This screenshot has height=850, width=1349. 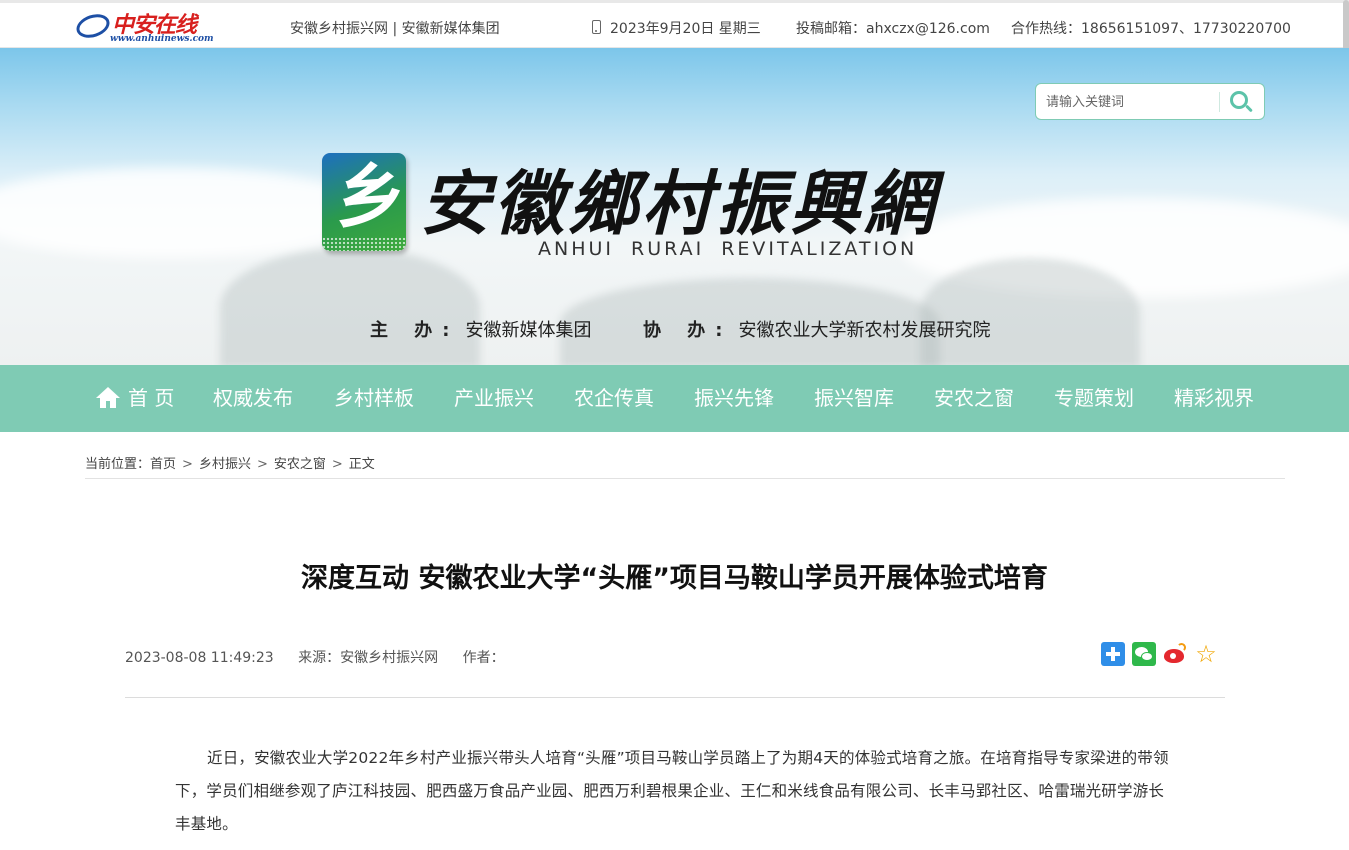 I want to click on cooperation-hotline: 合作热线：18656151097、17730220700, so click(x=1151, y=29).